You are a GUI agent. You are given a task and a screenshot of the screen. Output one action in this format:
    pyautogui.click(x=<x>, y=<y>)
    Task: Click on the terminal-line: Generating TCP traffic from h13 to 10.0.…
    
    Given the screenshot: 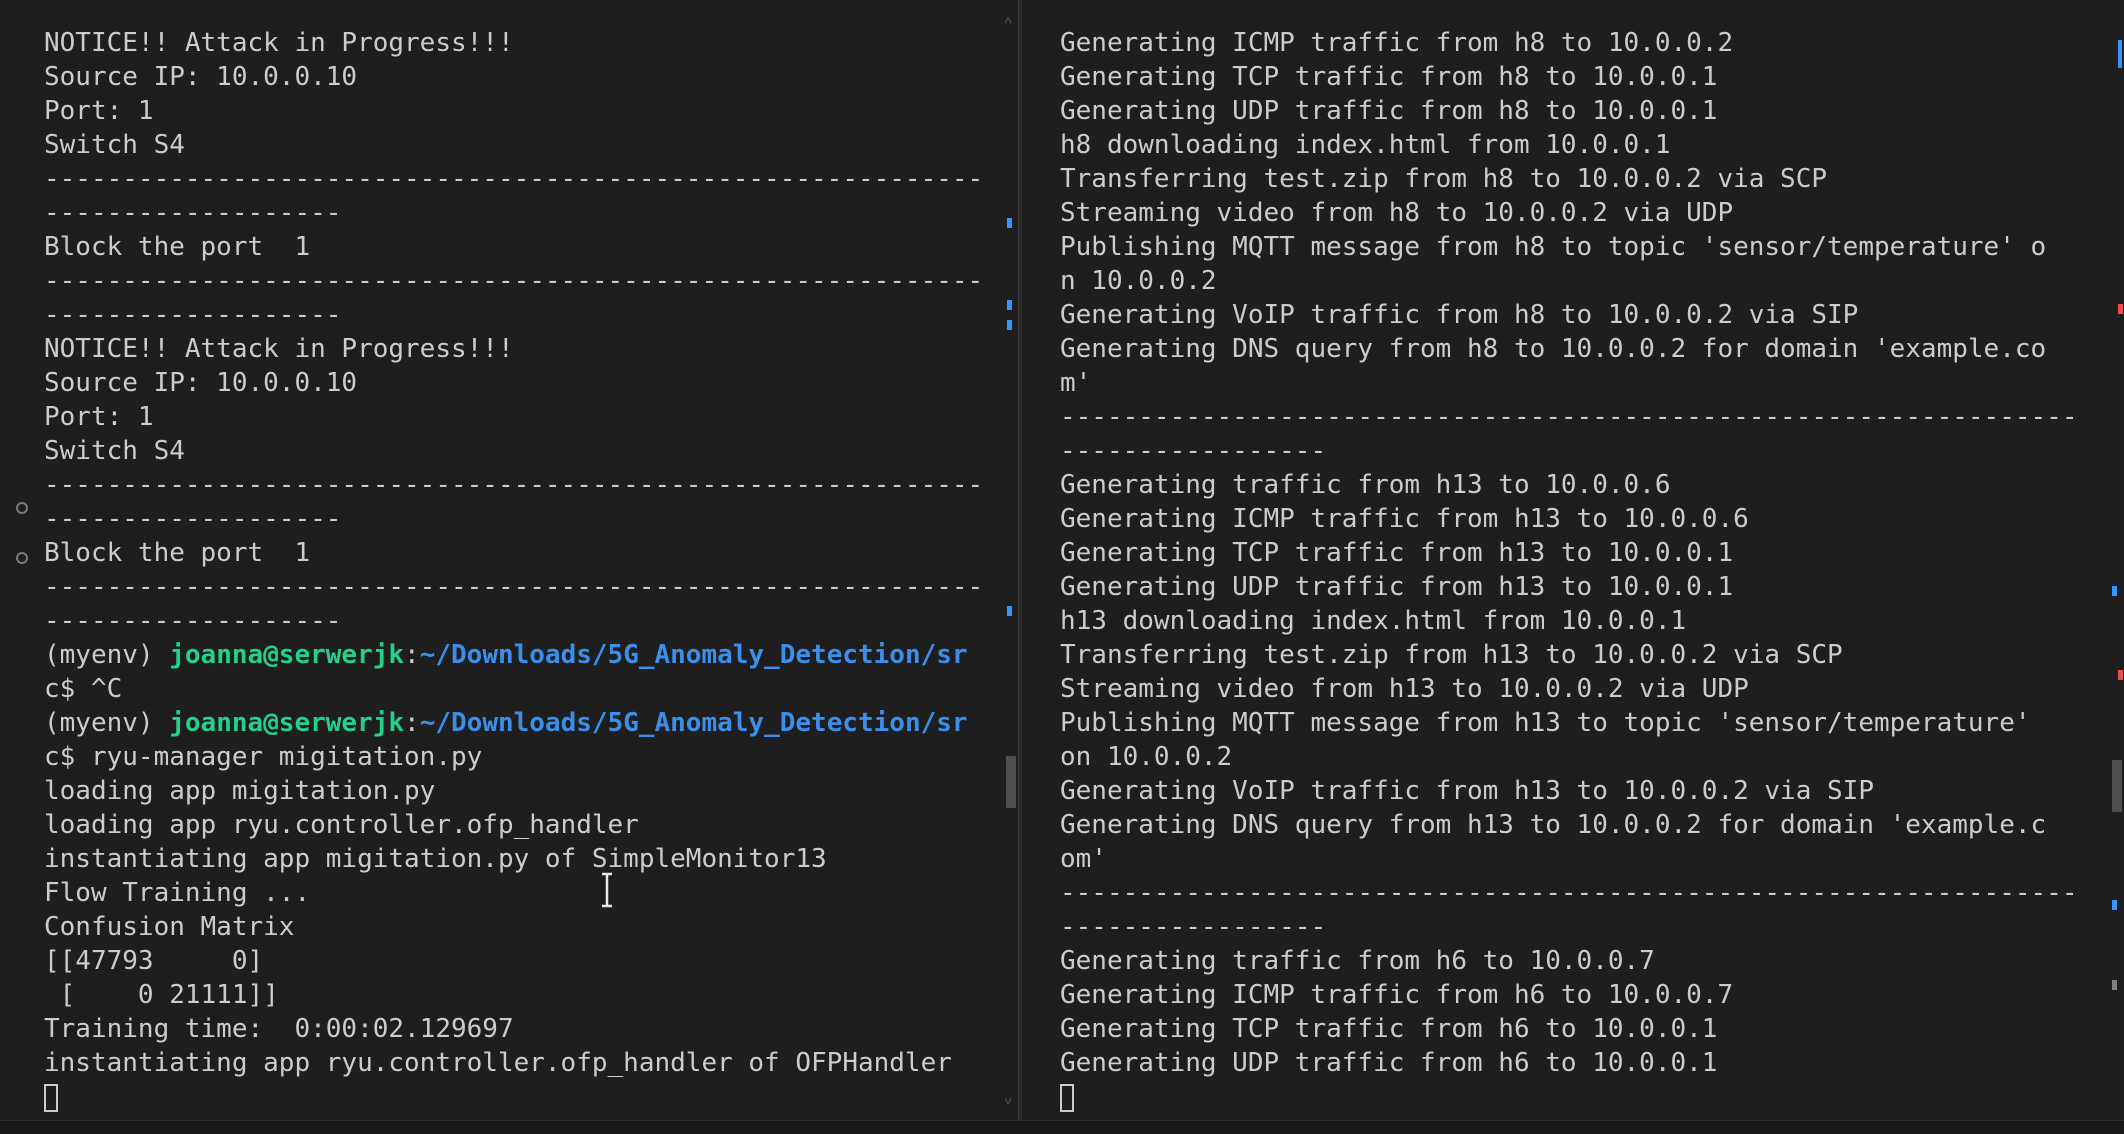 What is the action you would take?
    pyautogui.click(x=1397, y=553)
    